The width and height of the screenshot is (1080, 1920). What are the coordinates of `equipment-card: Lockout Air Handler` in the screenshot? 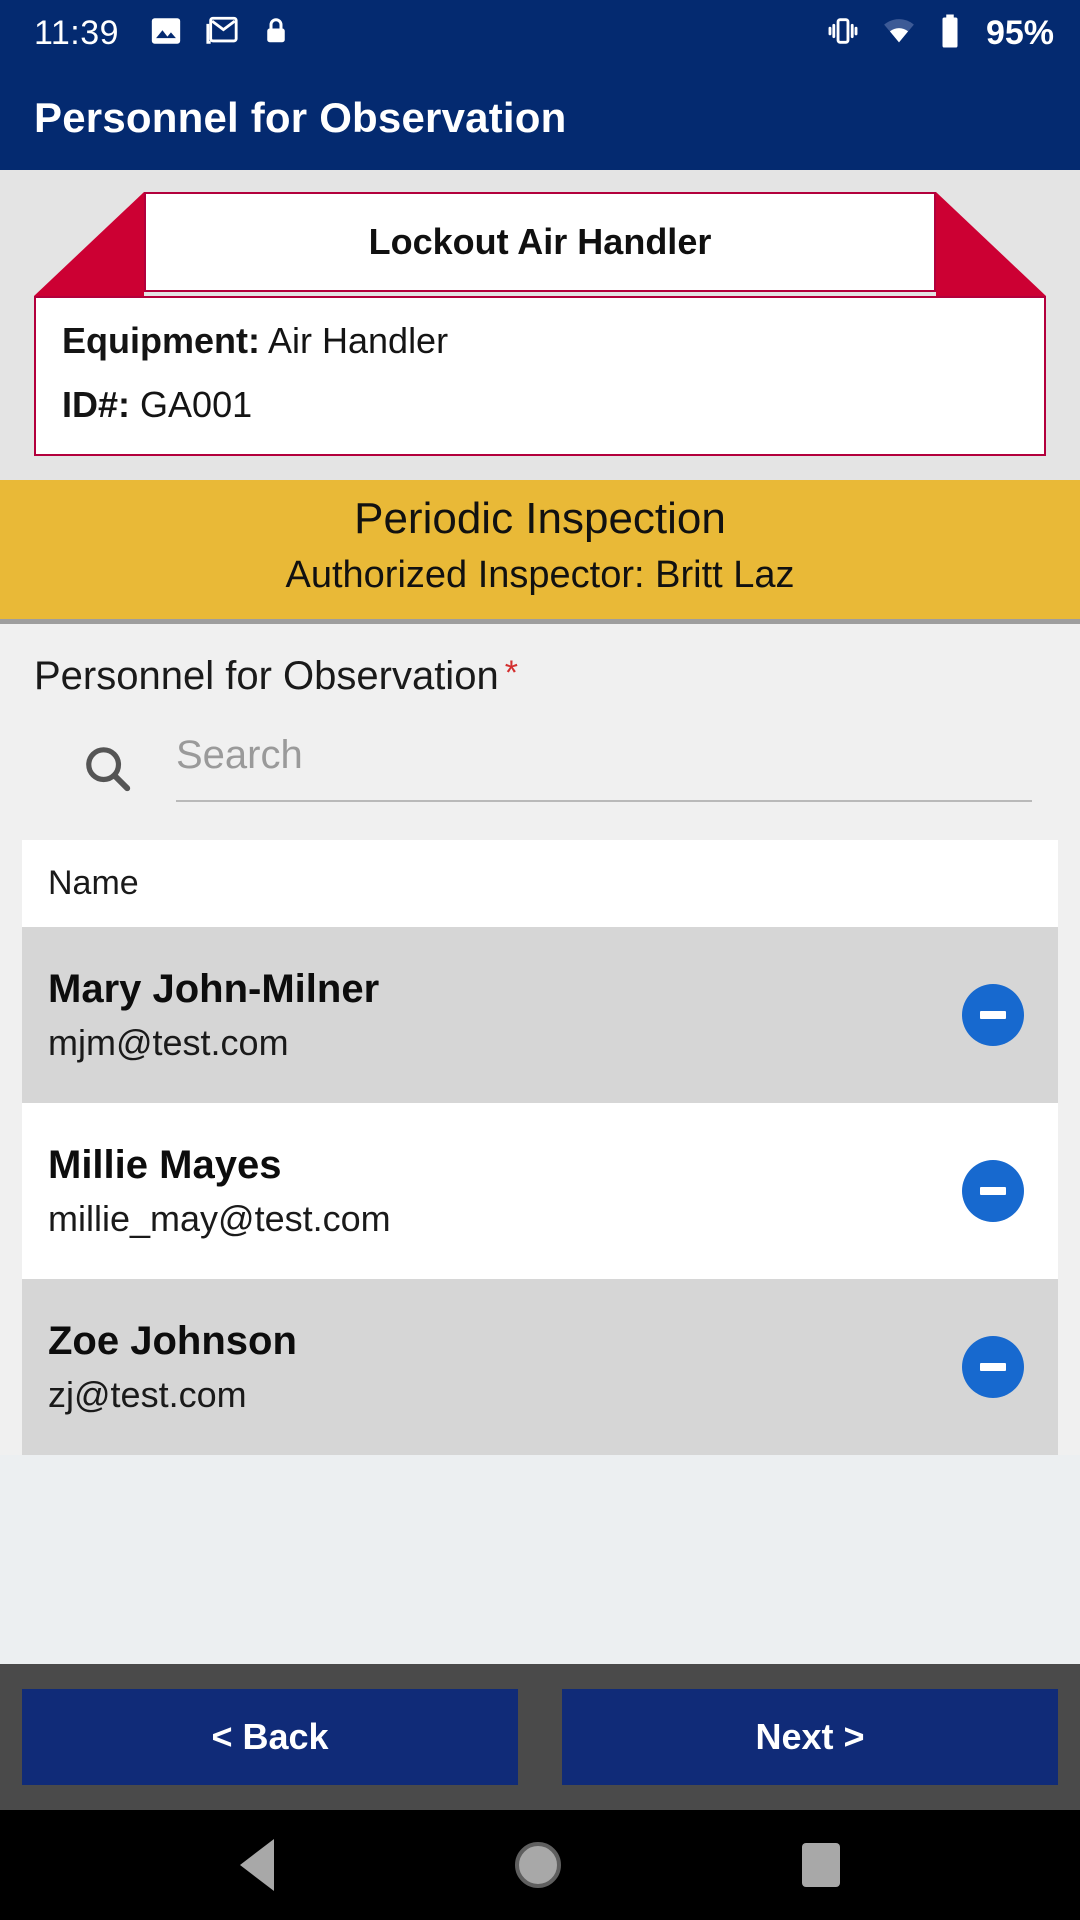 It's located at (540, 233).